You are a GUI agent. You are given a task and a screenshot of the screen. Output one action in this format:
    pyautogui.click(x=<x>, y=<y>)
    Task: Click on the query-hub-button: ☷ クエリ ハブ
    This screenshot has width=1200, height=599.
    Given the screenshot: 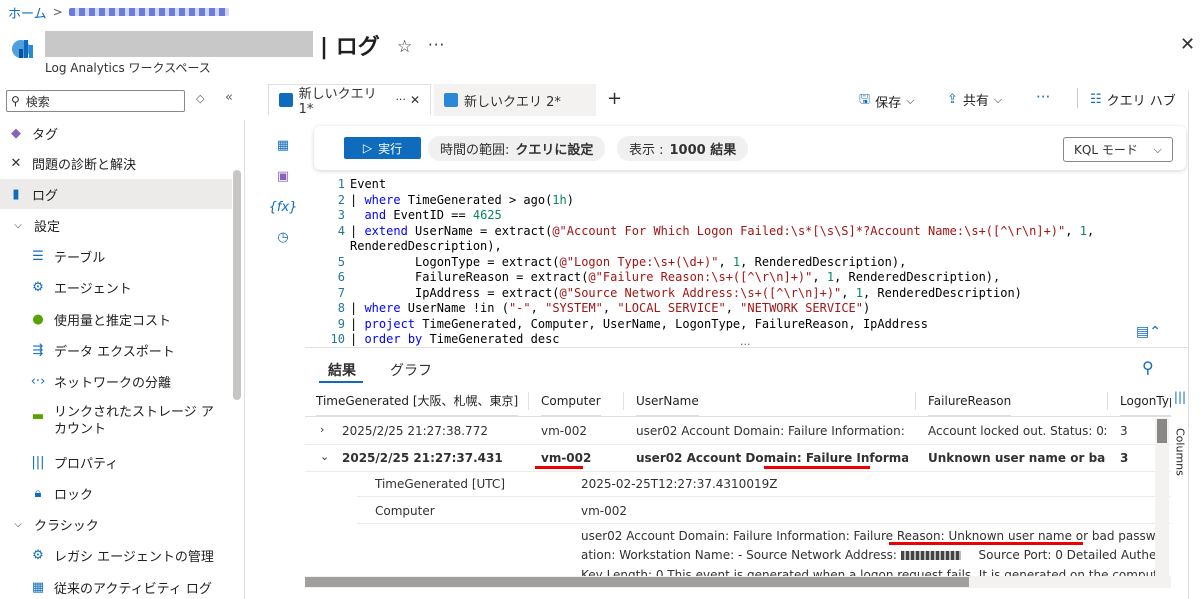 What is the action you would take?
    pyautogui.click(x=1133, y=99)
    